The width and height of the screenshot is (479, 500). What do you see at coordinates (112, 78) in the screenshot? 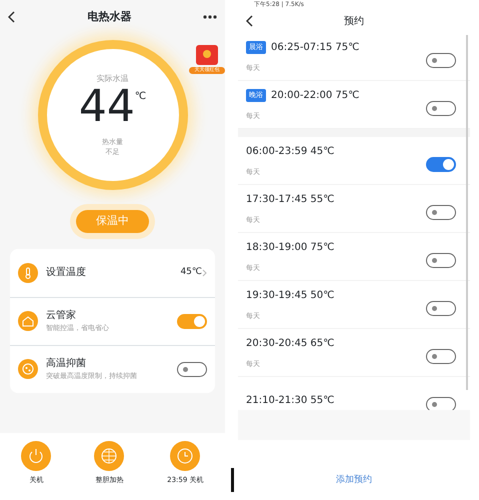
I see `temperature-label: 实际水温` at bounding box center [112, 78].